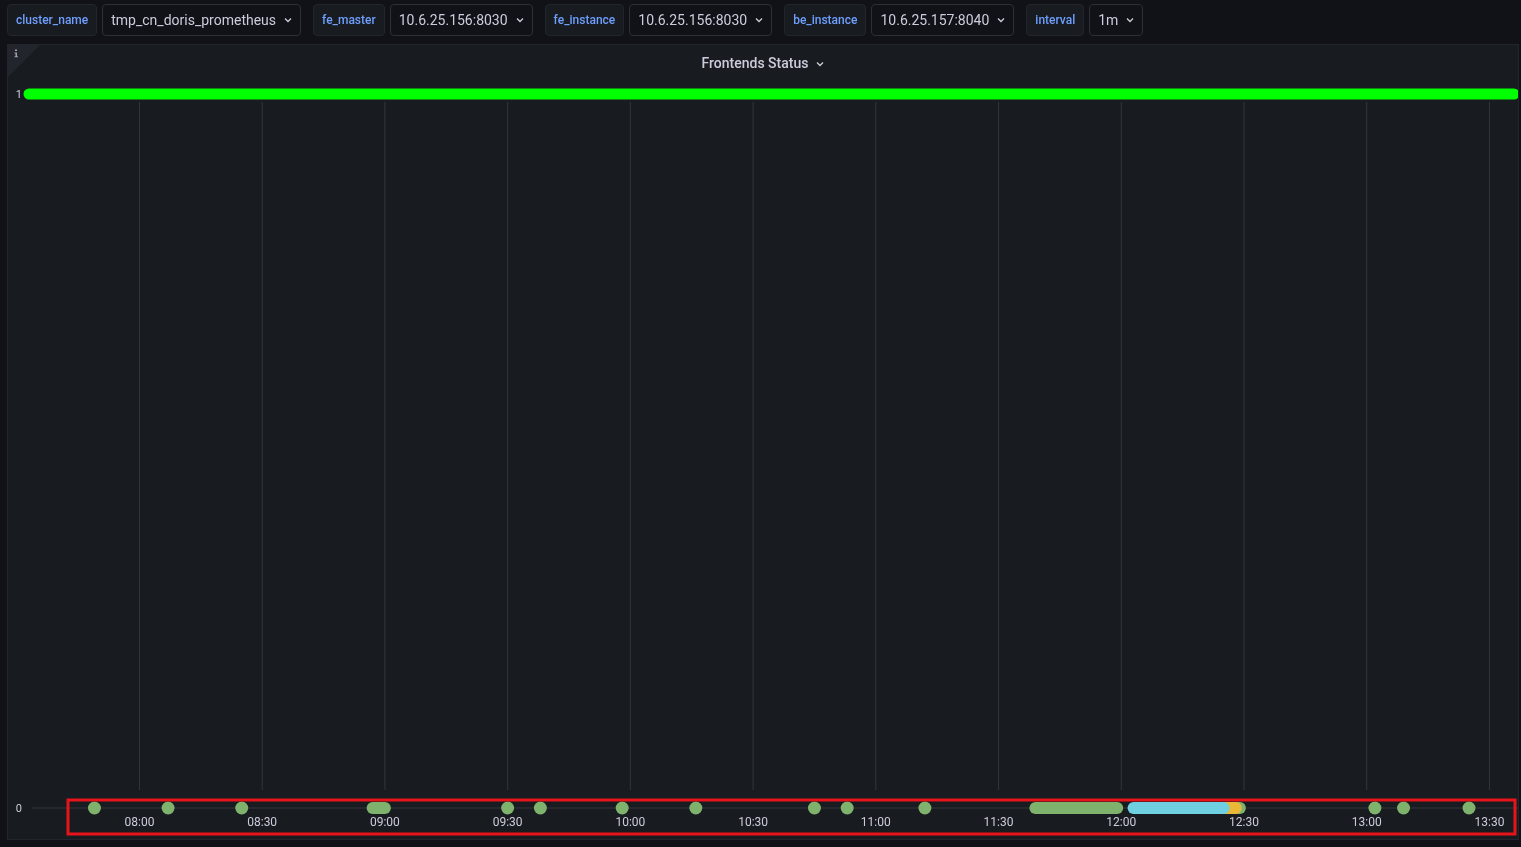 This screenshot has height=847, width=1521. I want to click on variable-label: interval, so click(1055, 20).